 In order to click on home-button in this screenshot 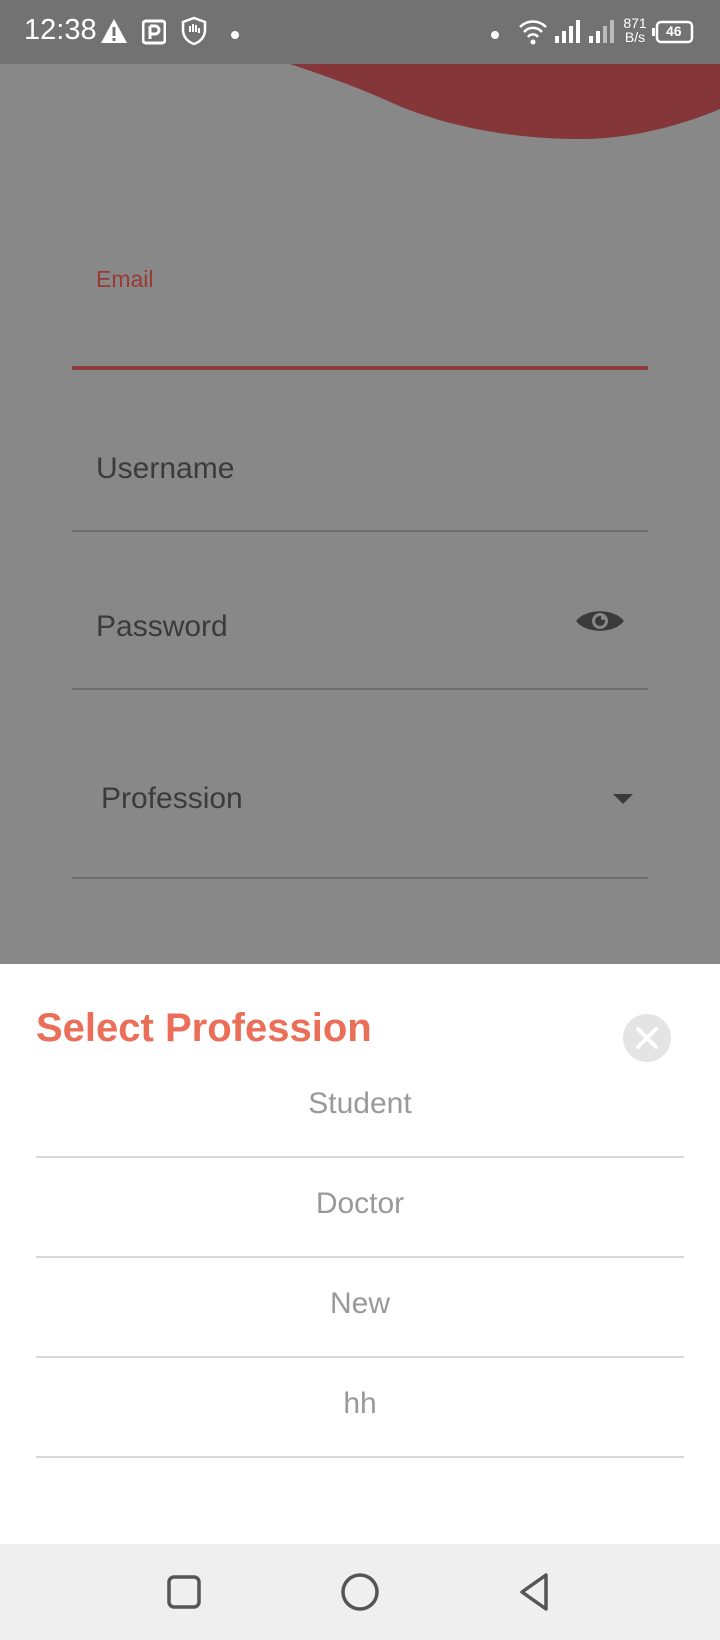, I will do `click(360, 1592)`.